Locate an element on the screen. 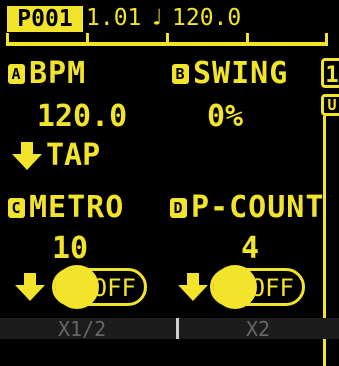 This screenshot has width=339, height=366. pcount-label-text: P-COUNT is located at coordinates (258, 207).